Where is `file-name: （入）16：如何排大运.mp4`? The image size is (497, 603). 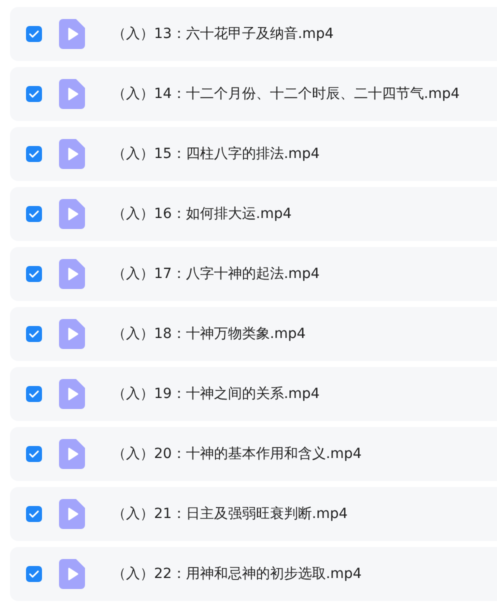 file-name: （入）16：如何排大运.mp4 is located at coordinates (202, 214).